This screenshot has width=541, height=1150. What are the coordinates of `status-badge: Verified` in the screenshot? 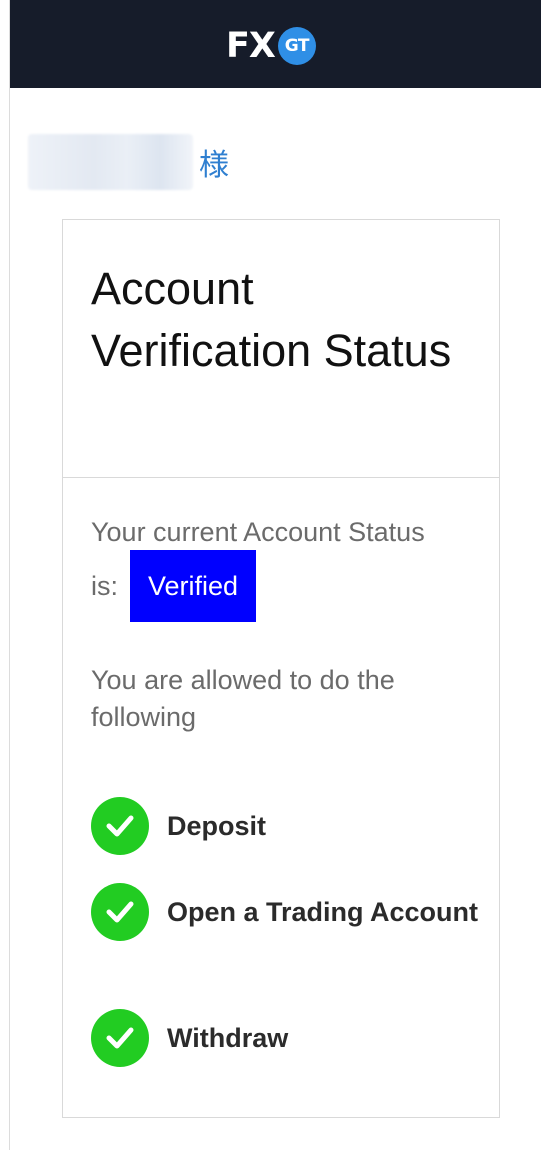 It's located at (193, 586).